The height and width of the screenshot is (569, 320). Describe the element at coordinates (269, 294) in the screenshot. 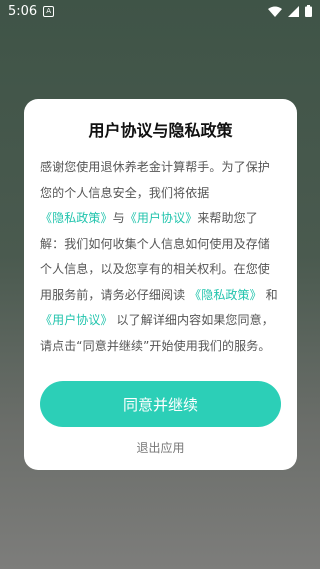

I see `body-text: 和` at that location.